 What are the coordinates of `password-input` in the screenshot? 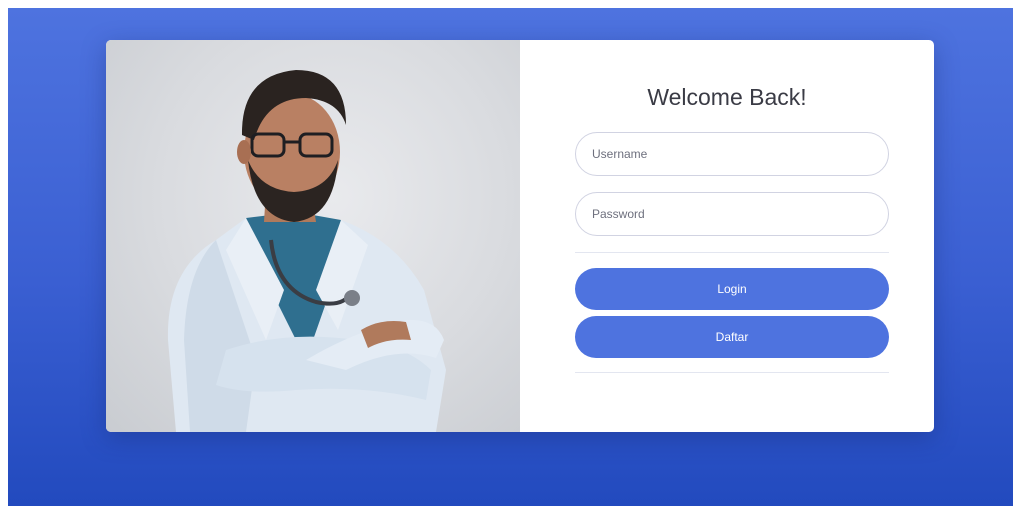 It's located at (732, 214).